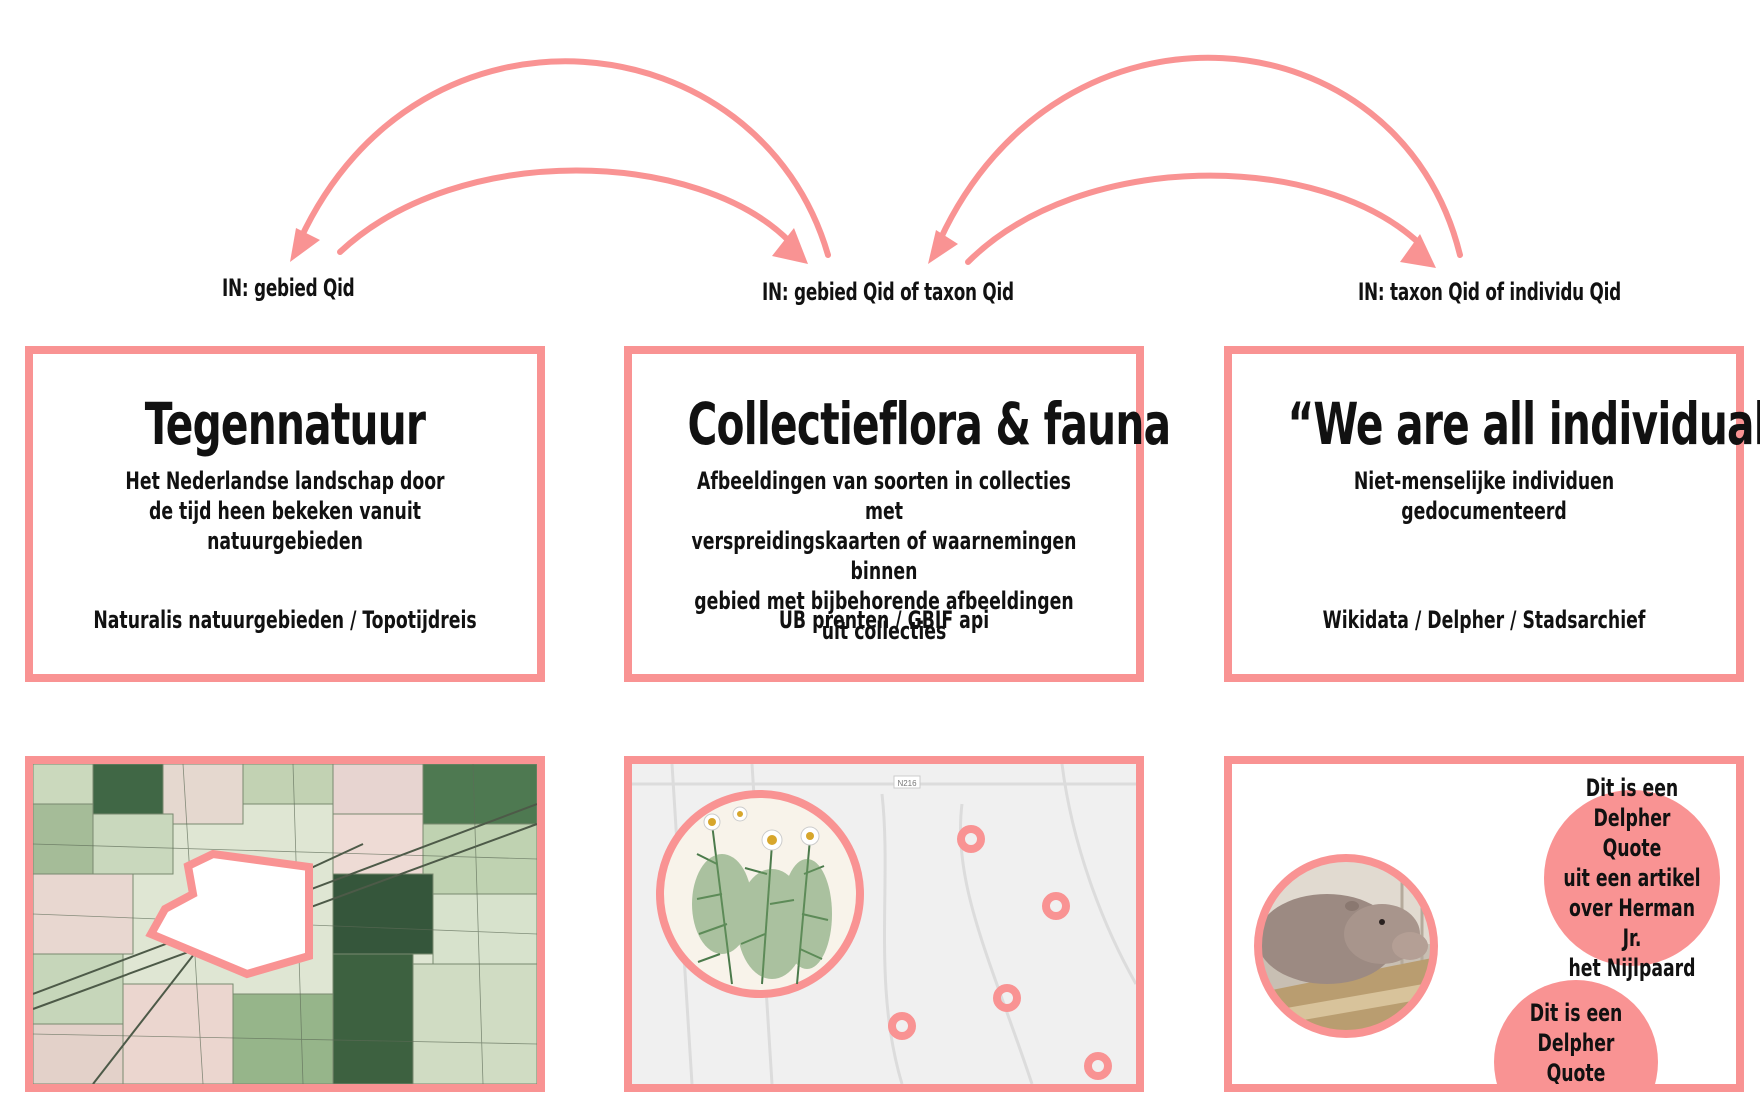 The image size is (1760, 1116). Describe the element at coordinates (285, 424) in the screenshot. I see `card-title: Tegennatuur` at that location.